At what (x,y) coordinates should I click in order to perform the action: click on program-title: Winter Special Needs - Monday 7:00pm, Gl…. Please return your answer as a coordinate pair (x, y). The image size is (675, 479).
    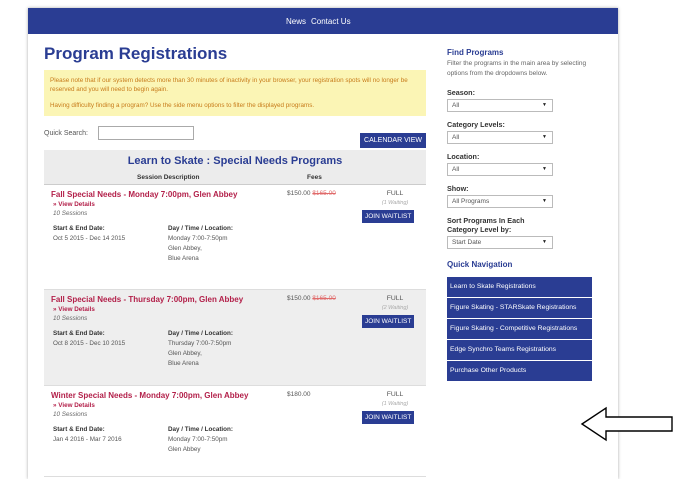
    Looking at the image, I should click on (149, 395).